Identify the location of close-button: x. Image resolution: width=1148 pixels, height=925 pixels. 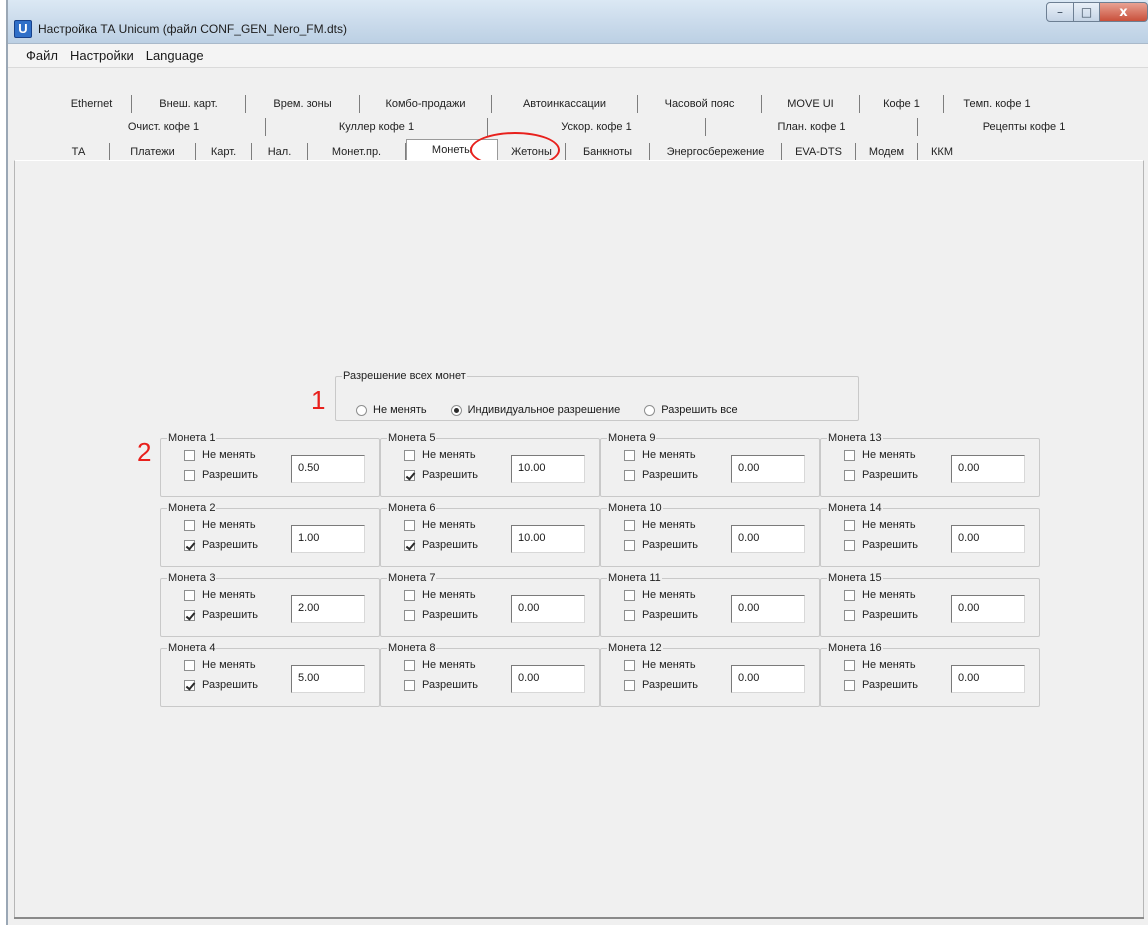
(1124, 12).